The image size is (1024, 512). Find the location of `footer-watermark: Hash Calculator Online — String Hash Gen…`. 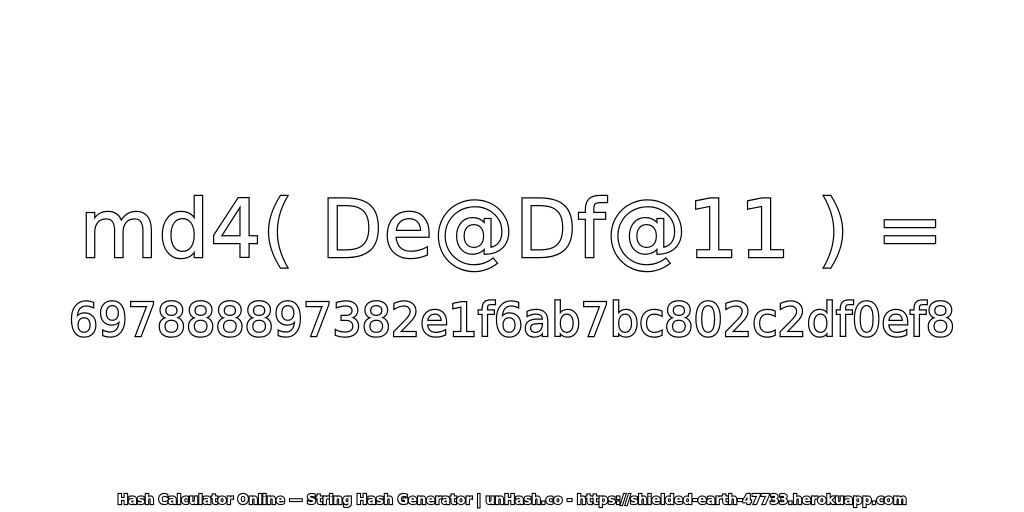

footer-watermark: Hash Calculator Online — String Hash Gen… is located at coordinates (512, 500).